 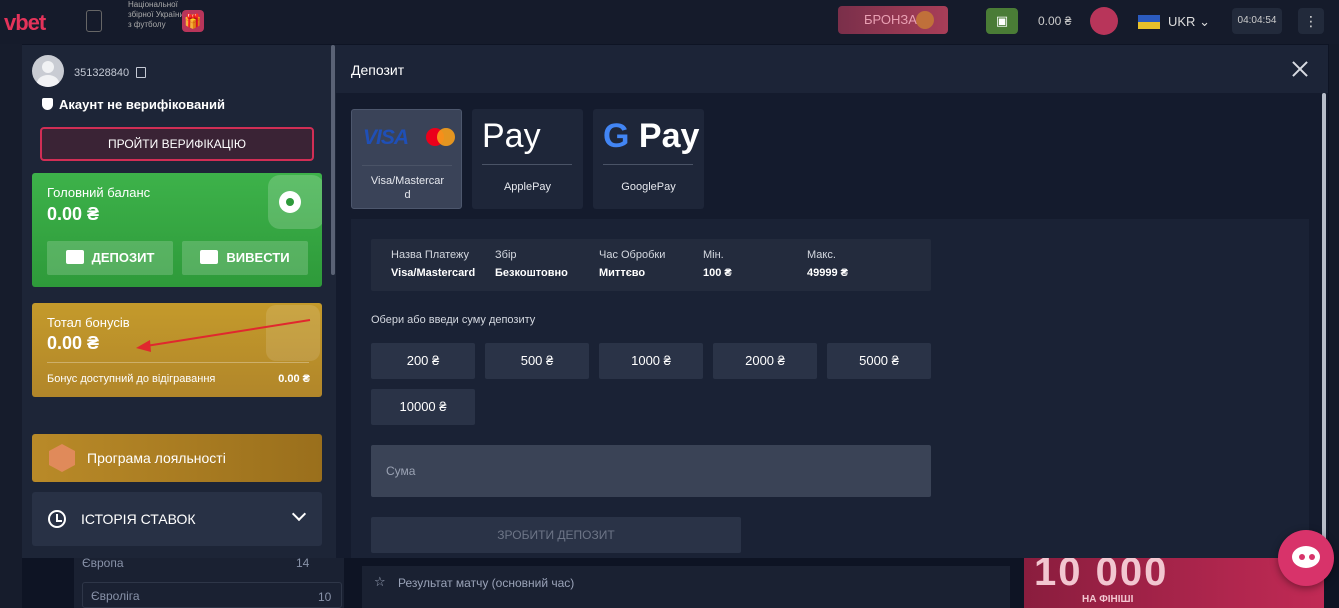 What do you see at coordinates (648, 187) in the screenshot?
I see `payment-method-label: GooglePay` at bounding box center [648, 187].